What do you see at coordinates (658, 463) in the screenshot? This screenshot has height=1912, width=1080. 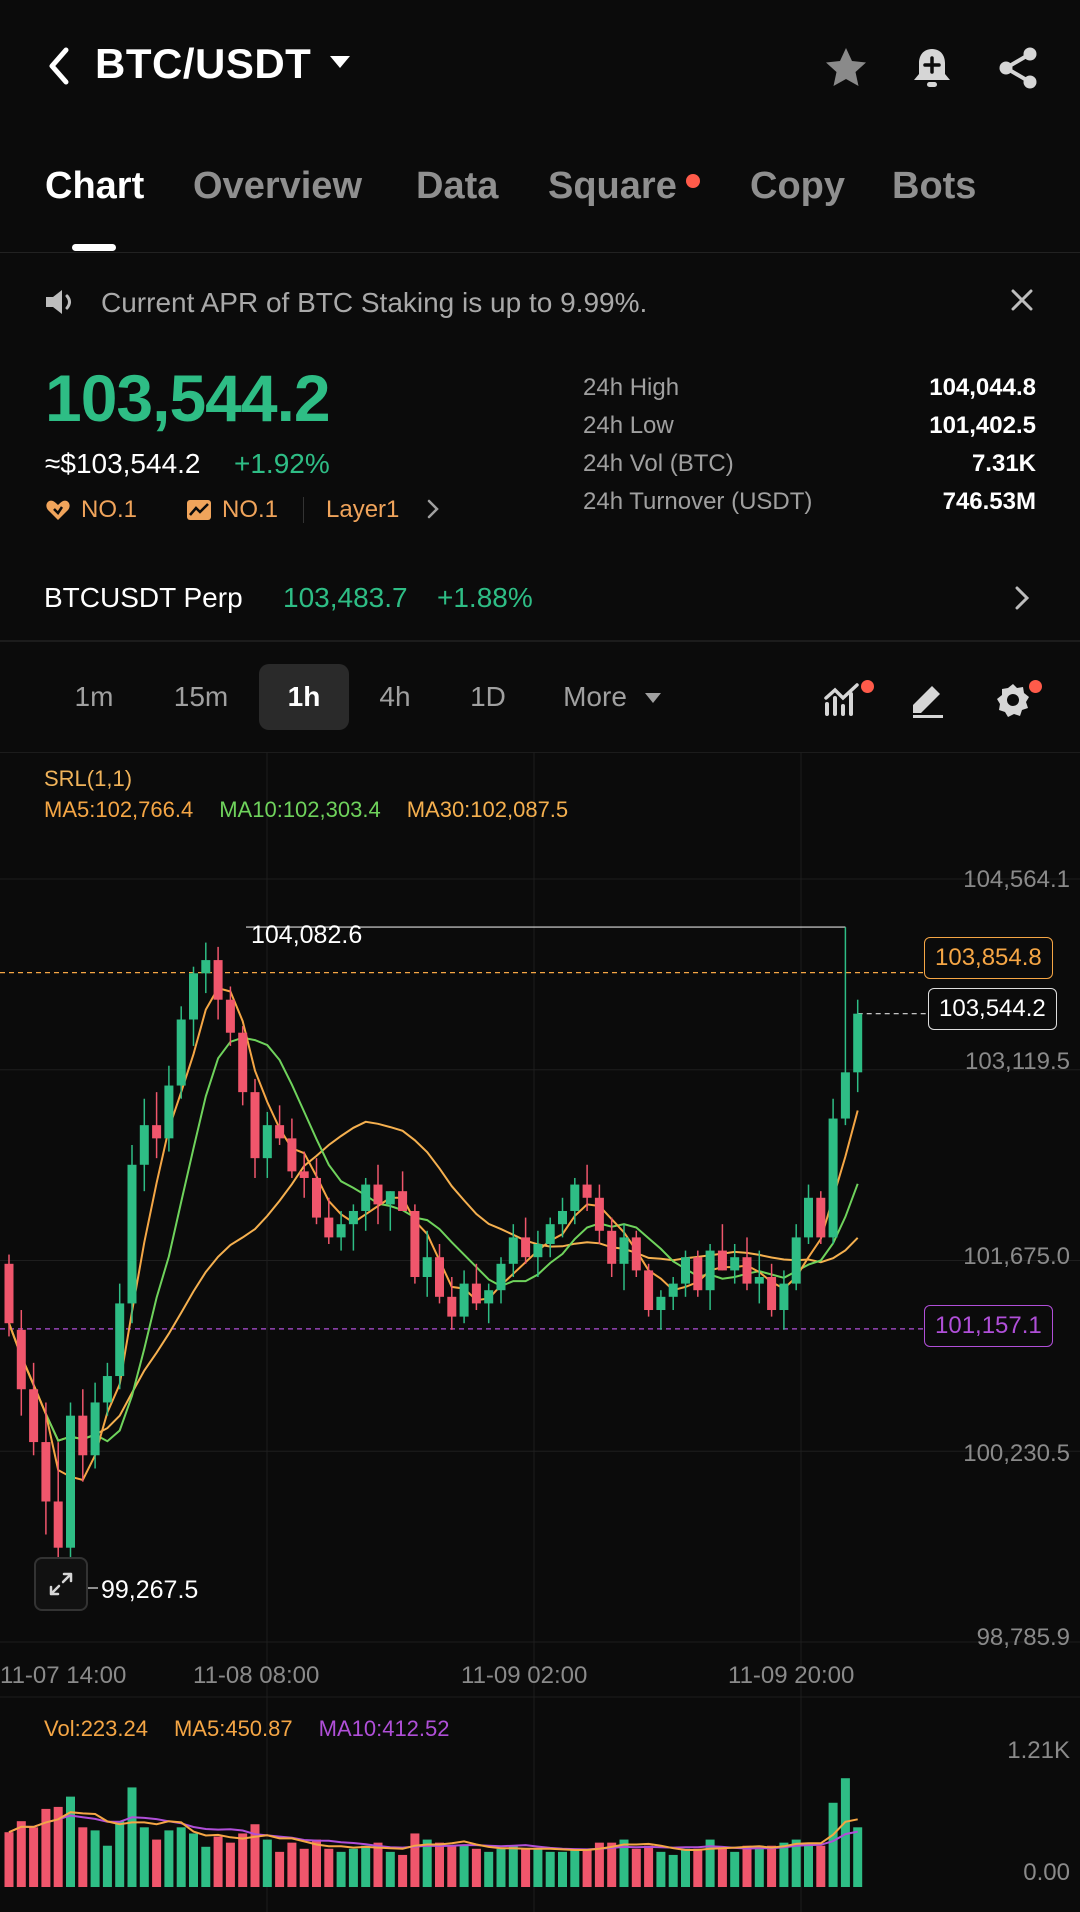 I see `stat-label-vol: 24h Vol (BTC)` at bounding box center [658, 463].